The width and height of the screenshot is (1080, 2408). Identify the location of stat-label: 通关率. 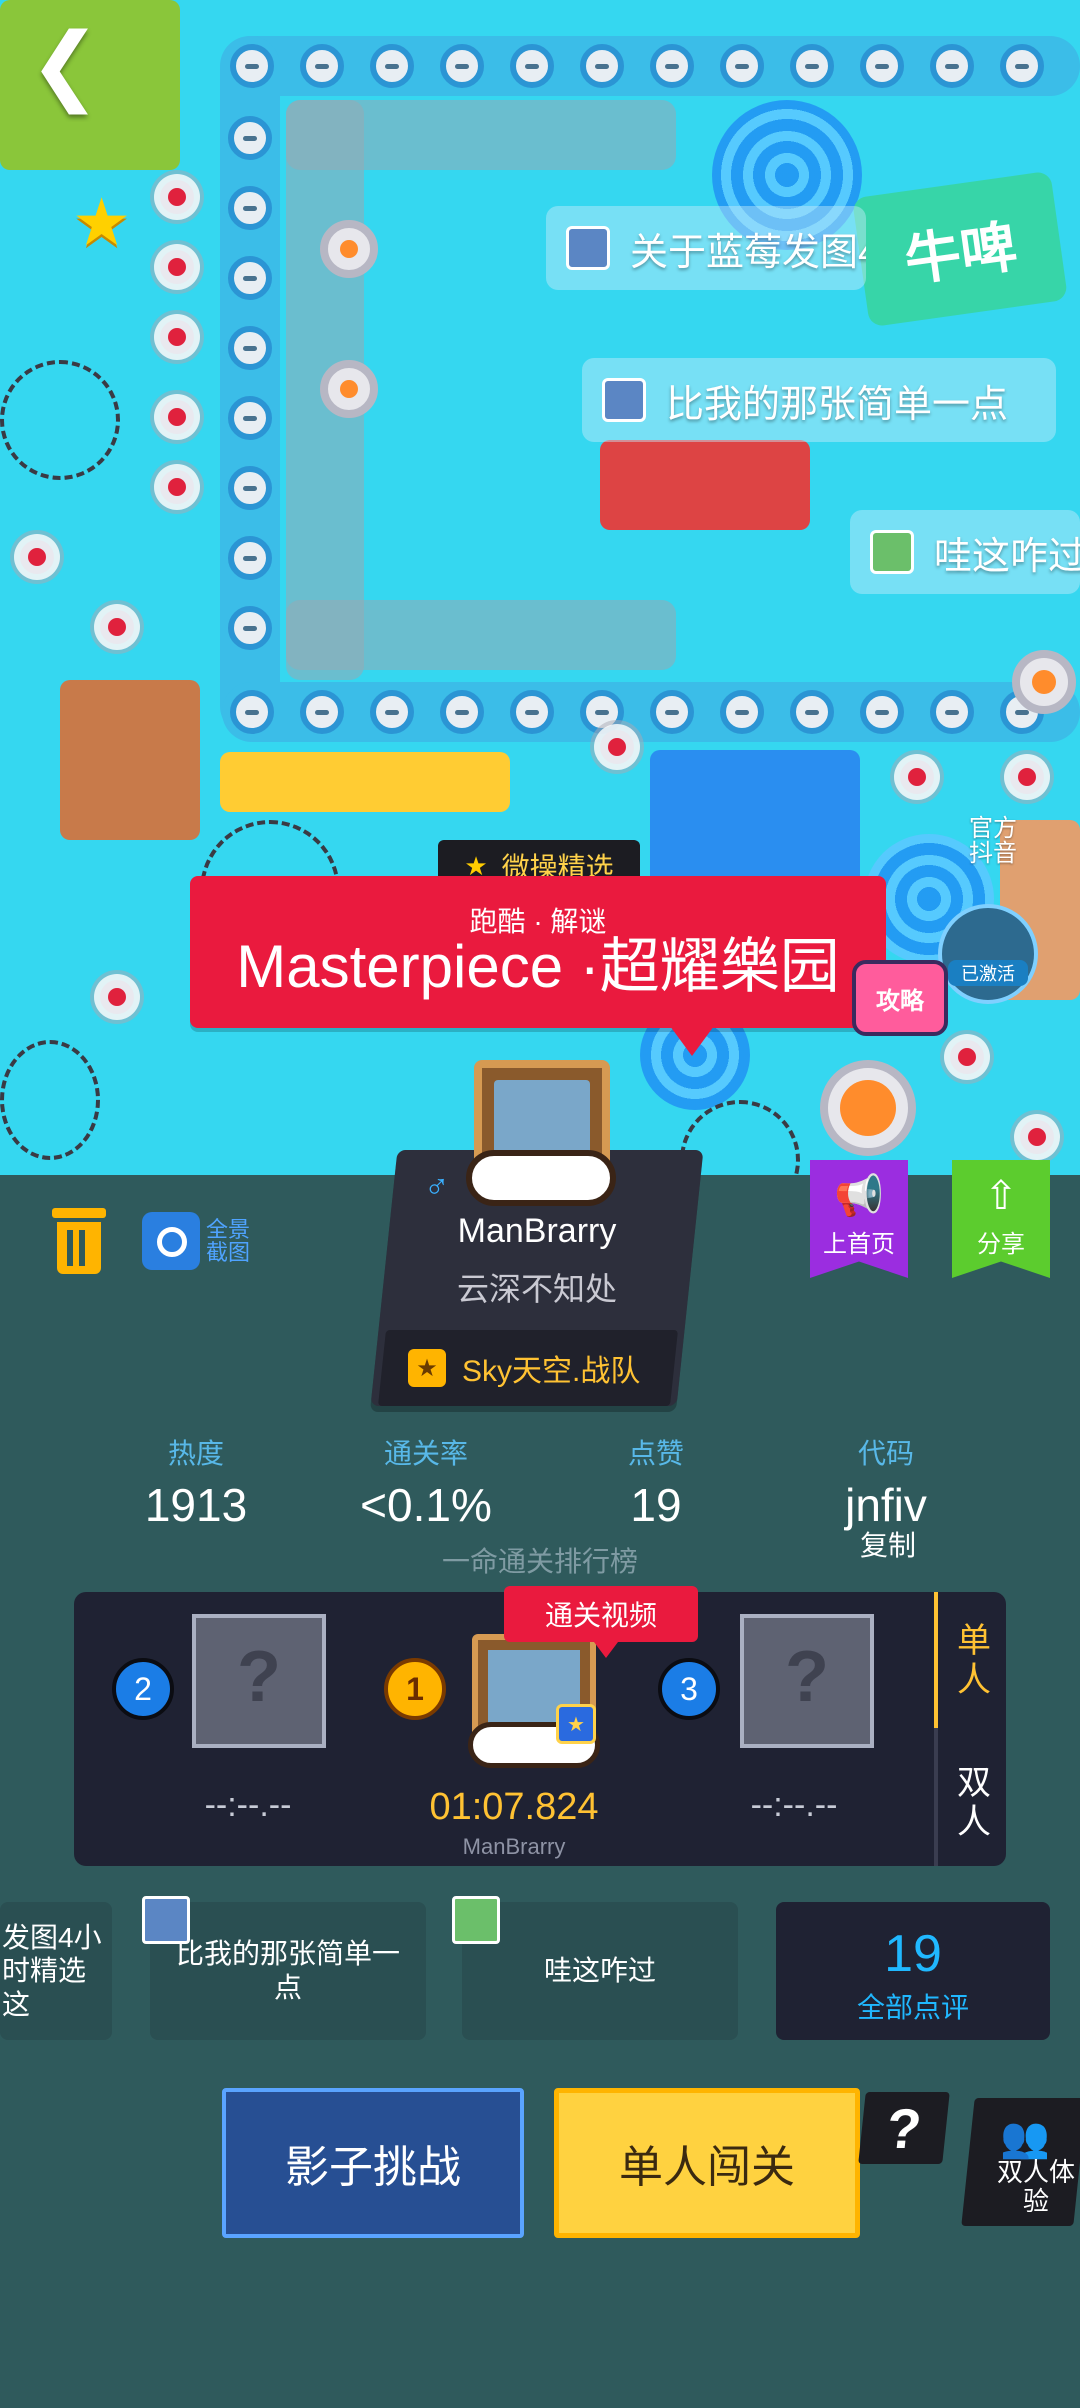
(425, 1453).